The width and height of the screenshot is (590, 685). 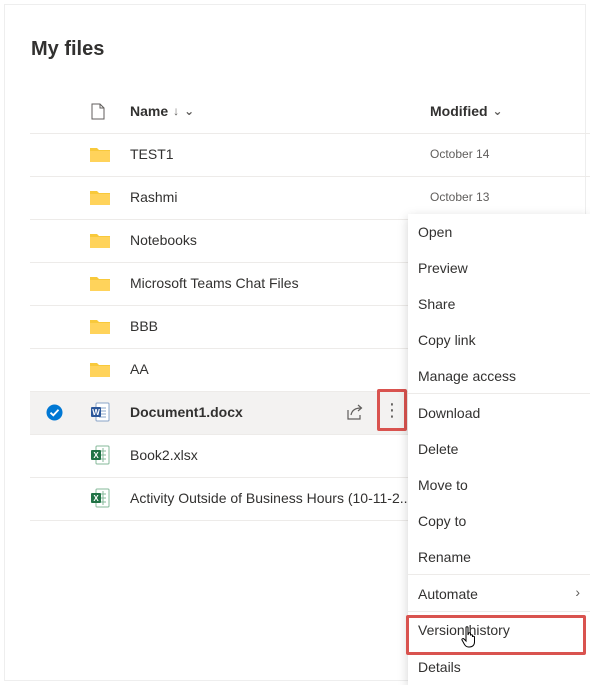 What do you see at coordinates (449, 413) in the screenshot?
I see `menu-item-download: Download` at bounding box center [449, 413].